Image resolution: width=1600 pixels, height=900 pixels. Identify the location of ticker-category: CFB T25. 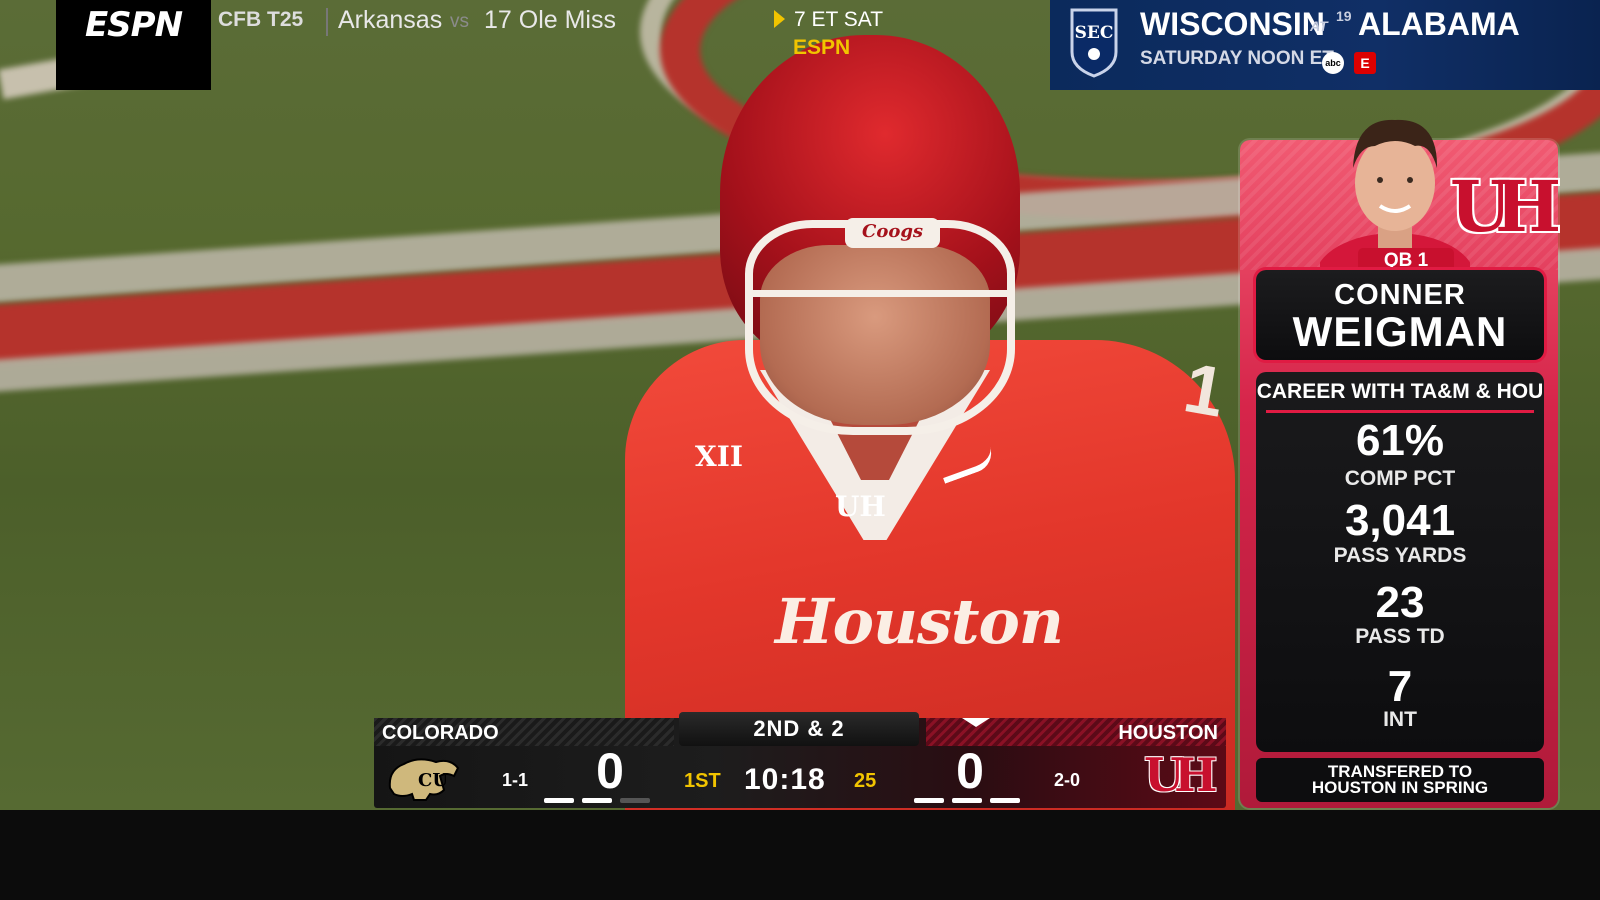
(261, 19).